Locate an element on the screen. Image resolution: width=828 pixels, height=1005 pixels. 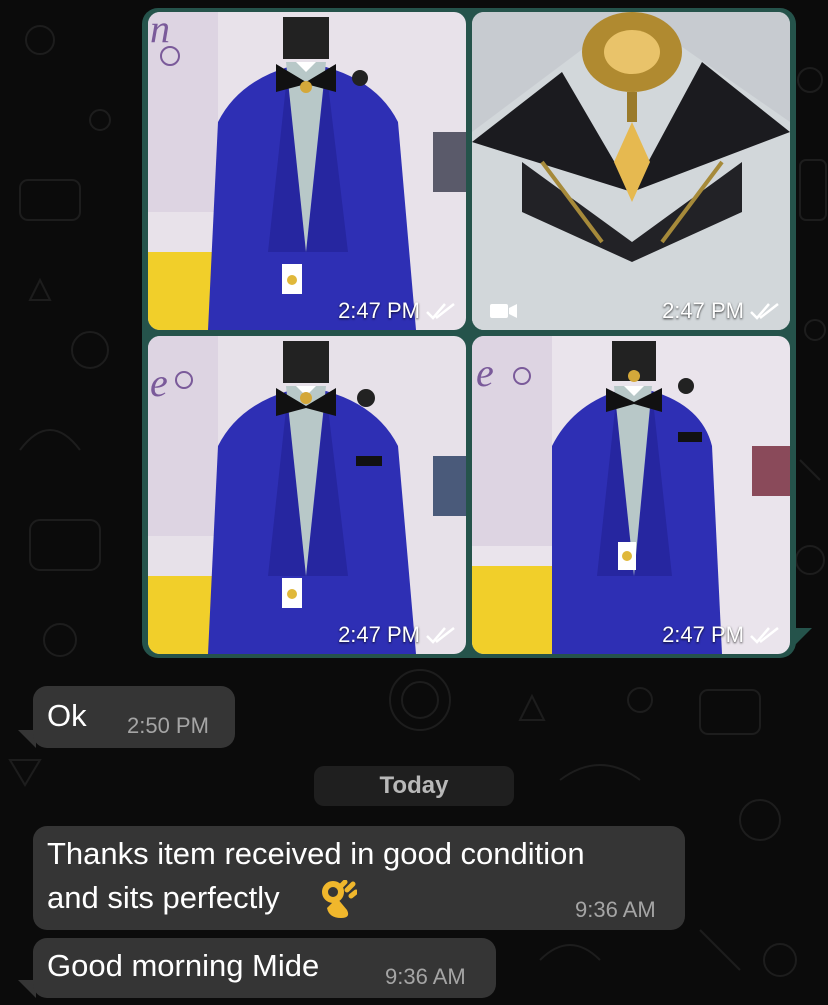
message-text: Good morning Mide is located at coordinates (183, 965).